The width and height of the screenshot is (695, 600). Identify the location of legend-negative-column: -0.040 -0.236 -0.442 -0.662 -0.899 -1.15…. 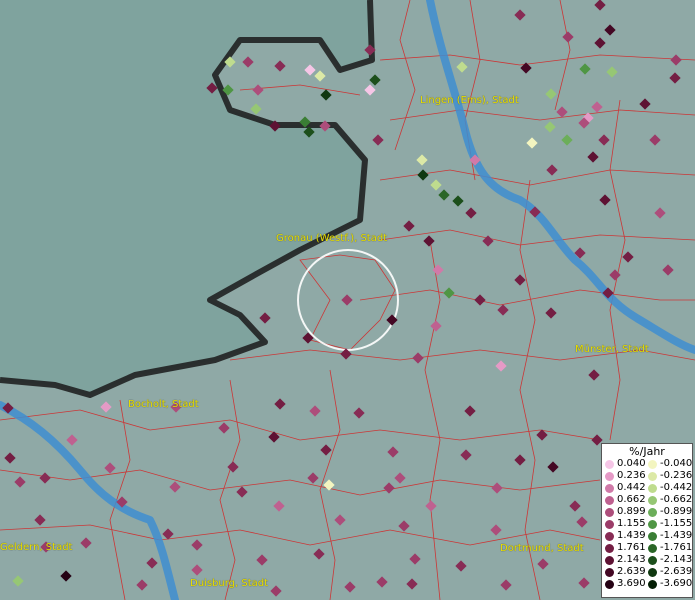
(670, 524).